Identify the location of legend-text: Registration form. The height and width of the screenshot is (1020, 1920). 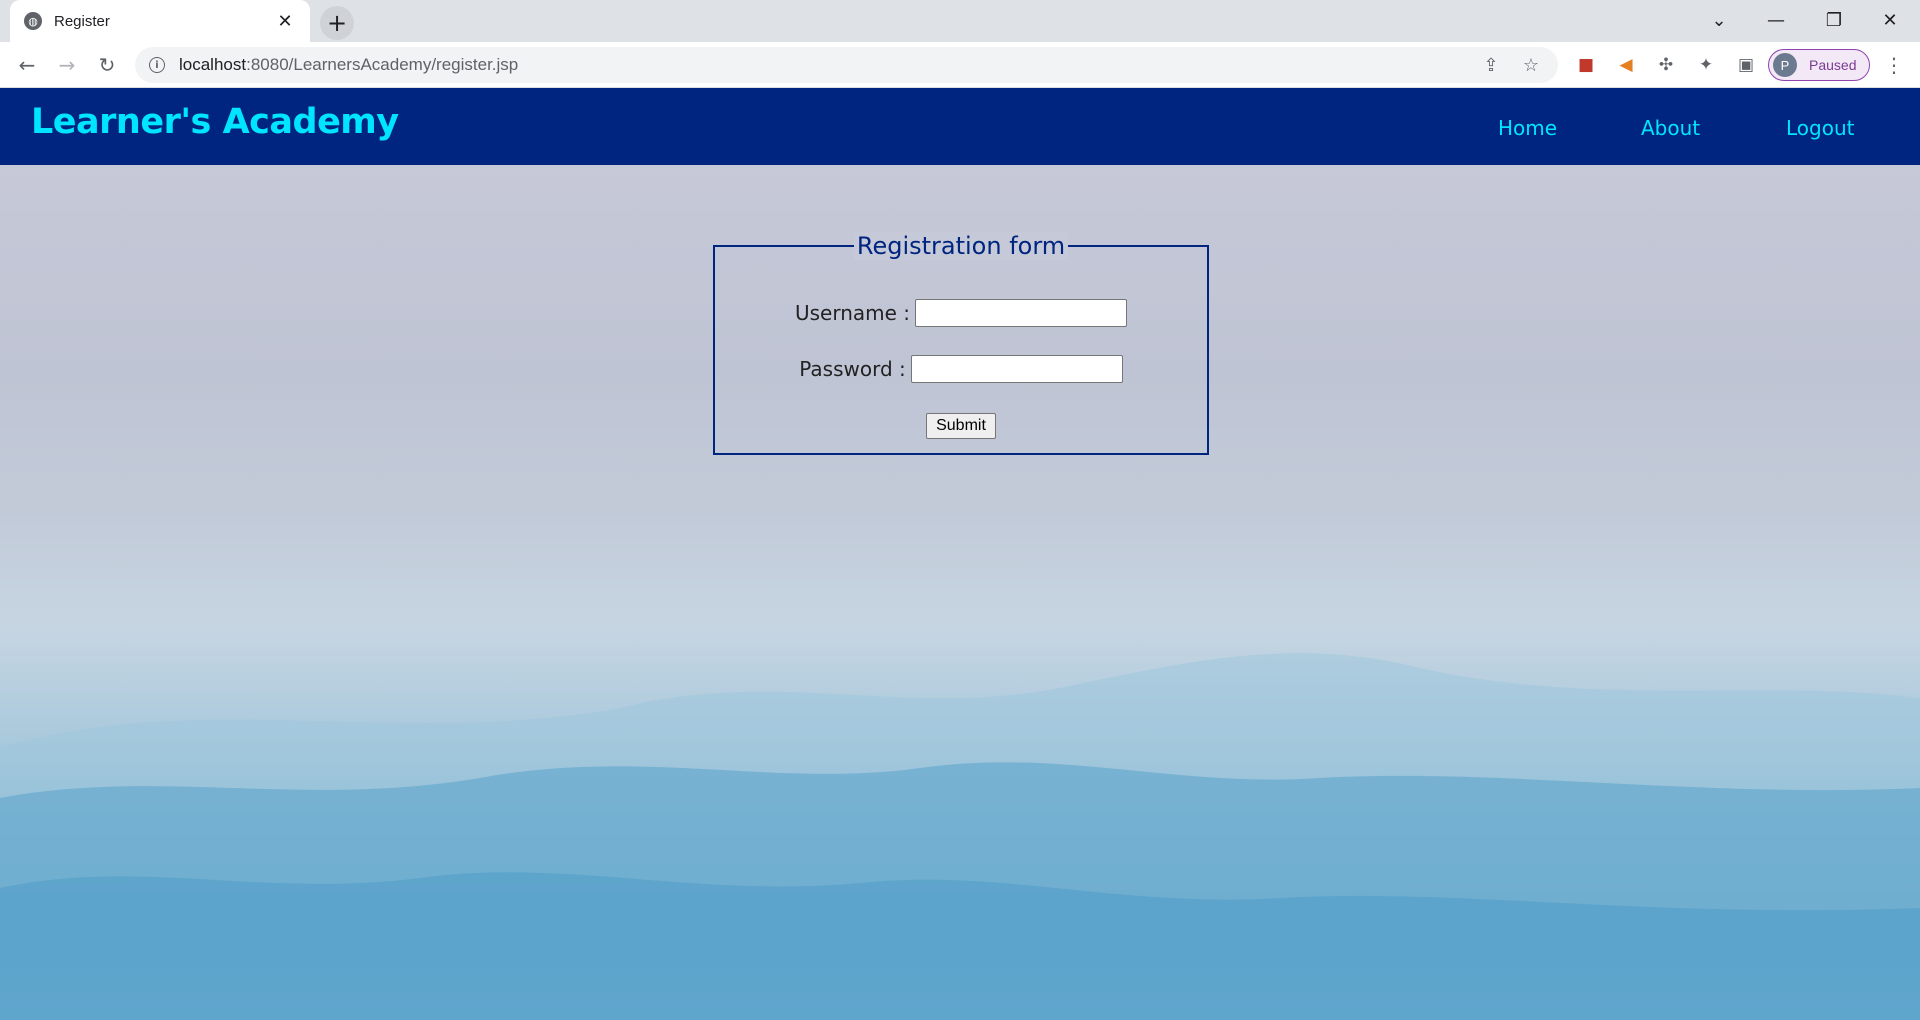
(961, 246).